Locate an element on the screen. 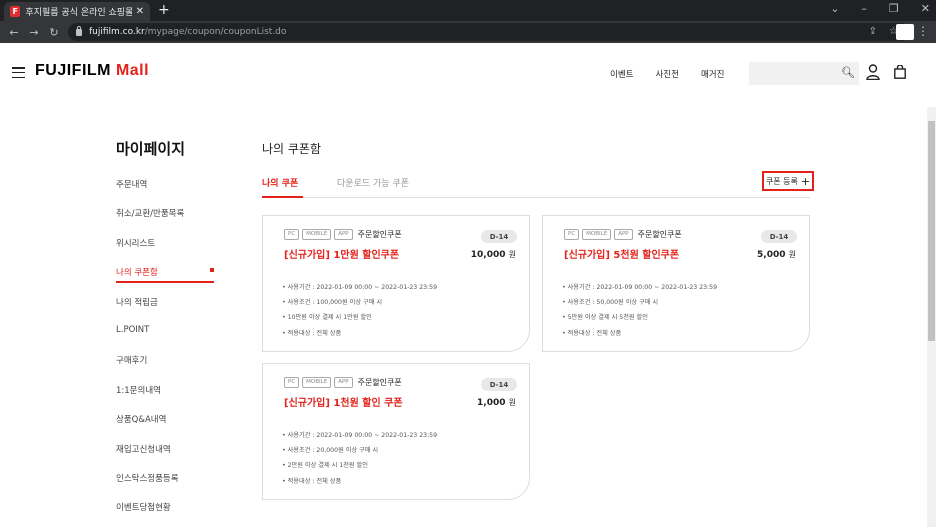 The image size is (936, 529). sidebar-item-restock: 재입고신청내역 is located at coordinates (165, 455).